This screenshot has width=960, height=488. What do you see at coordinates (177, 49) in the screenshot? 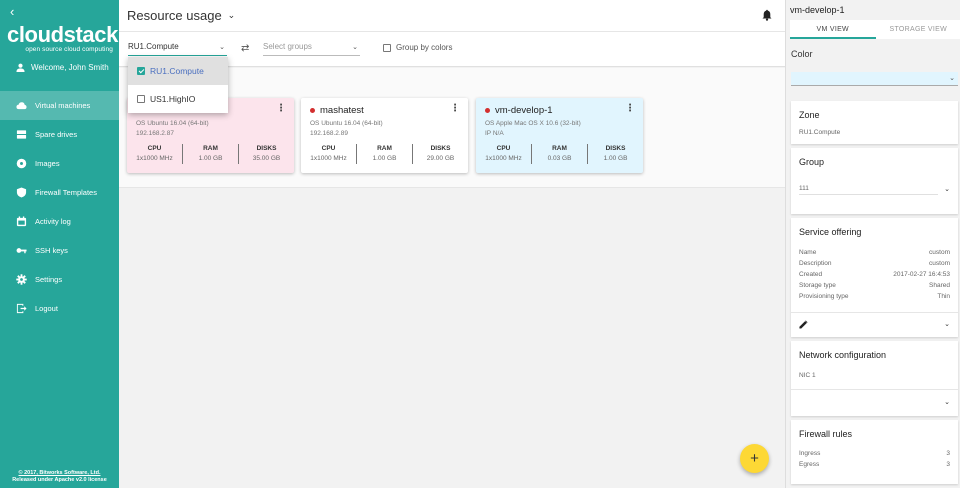
I see `zone-select: RU1.Compute ⌄` at bounding box center [177, 49].